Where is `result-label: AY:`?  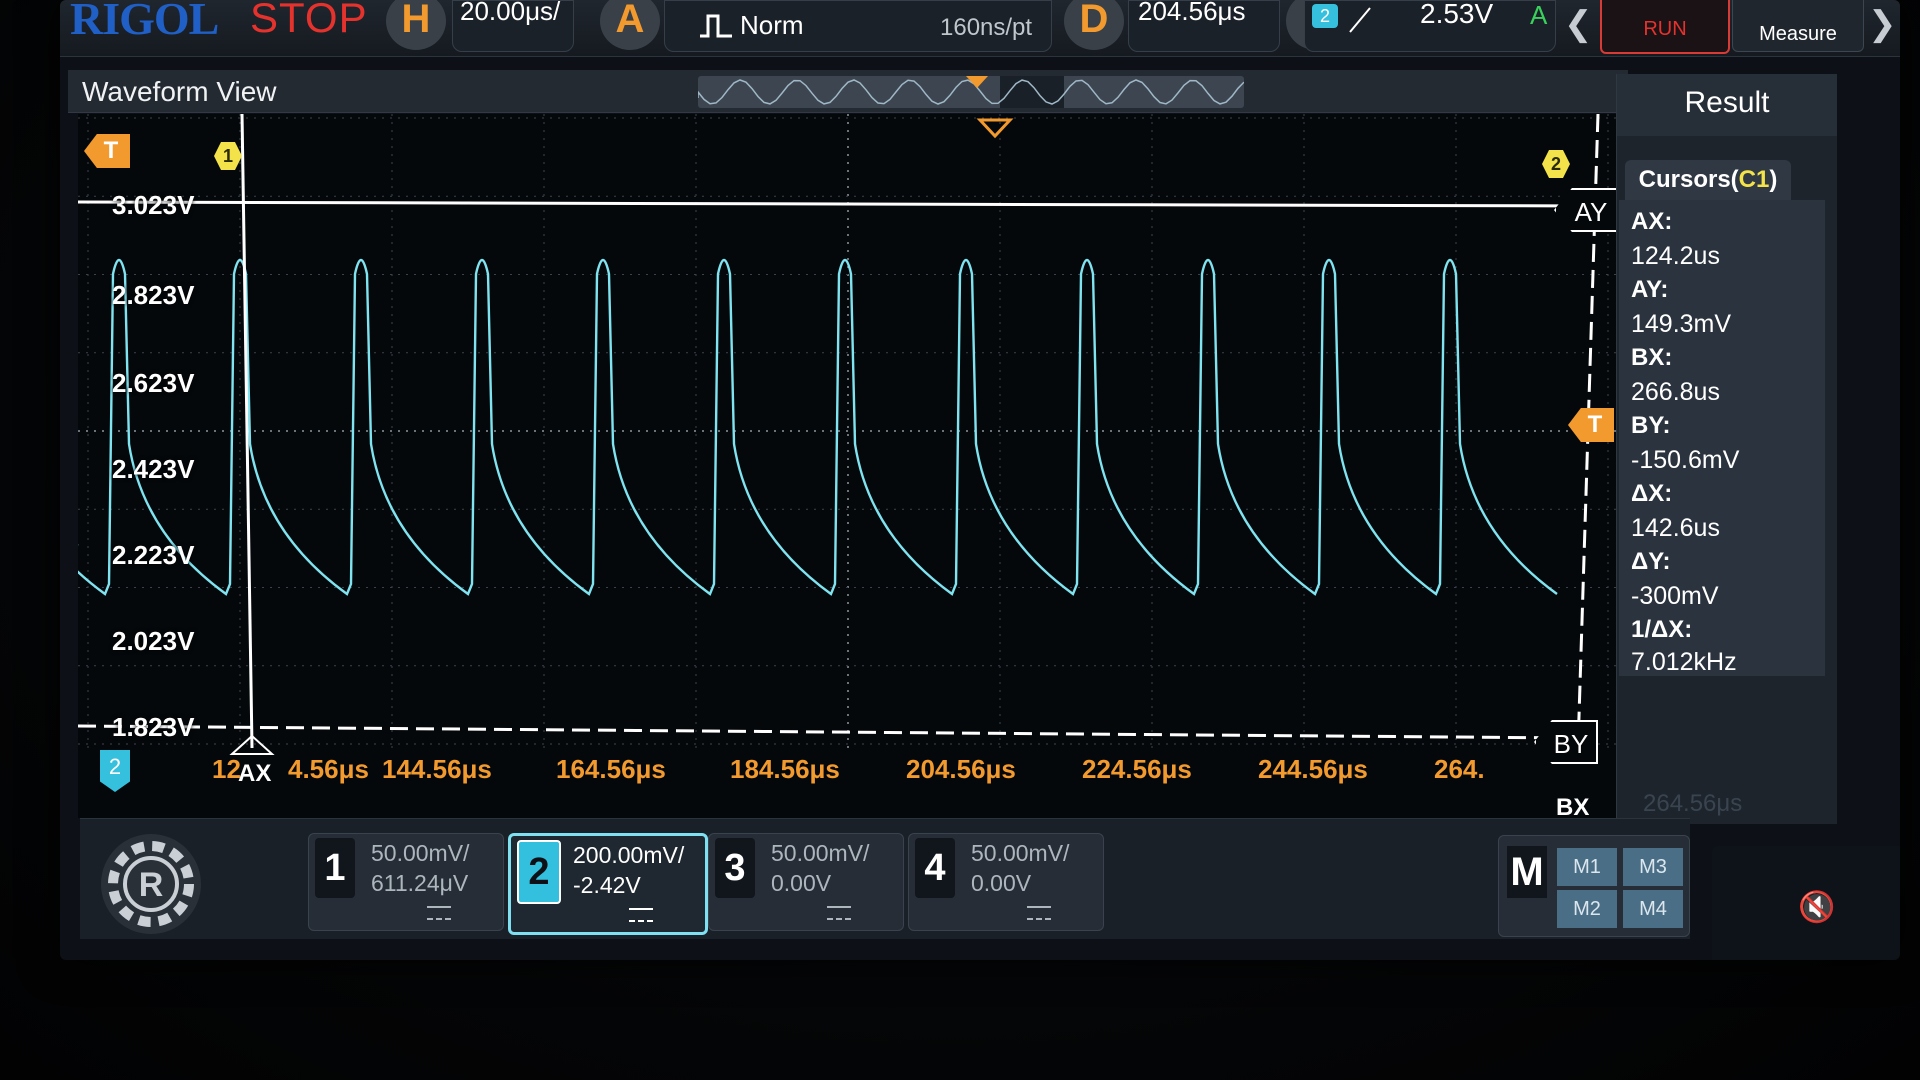 result-label: AY: is located at coordinates (1650, 289).